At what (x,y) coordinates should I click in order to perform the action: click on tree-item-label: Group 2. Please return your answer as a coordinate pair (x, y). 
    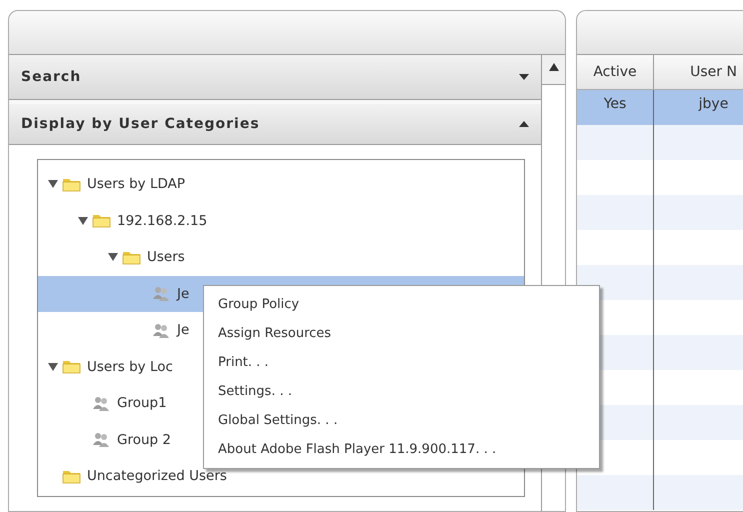
    Looking at the image, I should click on (144, 440).